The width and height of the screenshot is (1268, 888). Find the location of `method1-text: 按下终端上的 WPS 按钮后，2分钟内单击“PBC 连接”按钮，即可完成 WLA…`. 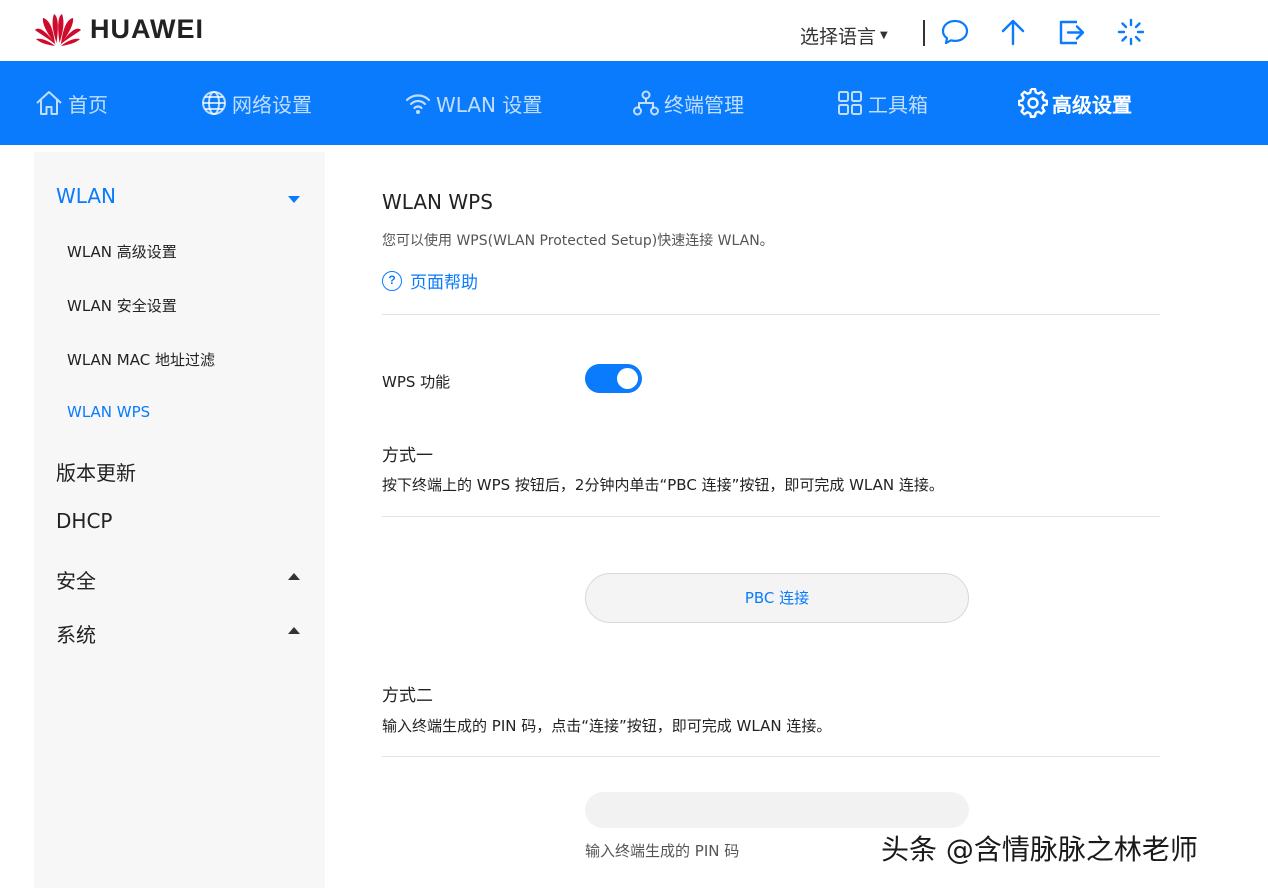

method1-text: 按下终端上的 WPS 按钮后，2分钟内单击“PBC 连接”按钮，即可完成 WLA… is located at coordinates (663, 485).